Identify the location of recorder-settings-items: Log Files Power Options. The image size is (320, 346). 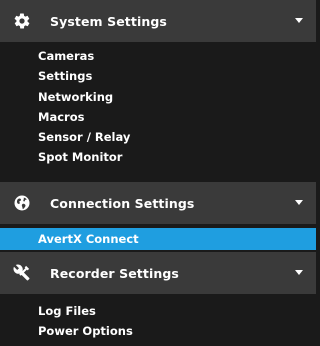
(158, 320).